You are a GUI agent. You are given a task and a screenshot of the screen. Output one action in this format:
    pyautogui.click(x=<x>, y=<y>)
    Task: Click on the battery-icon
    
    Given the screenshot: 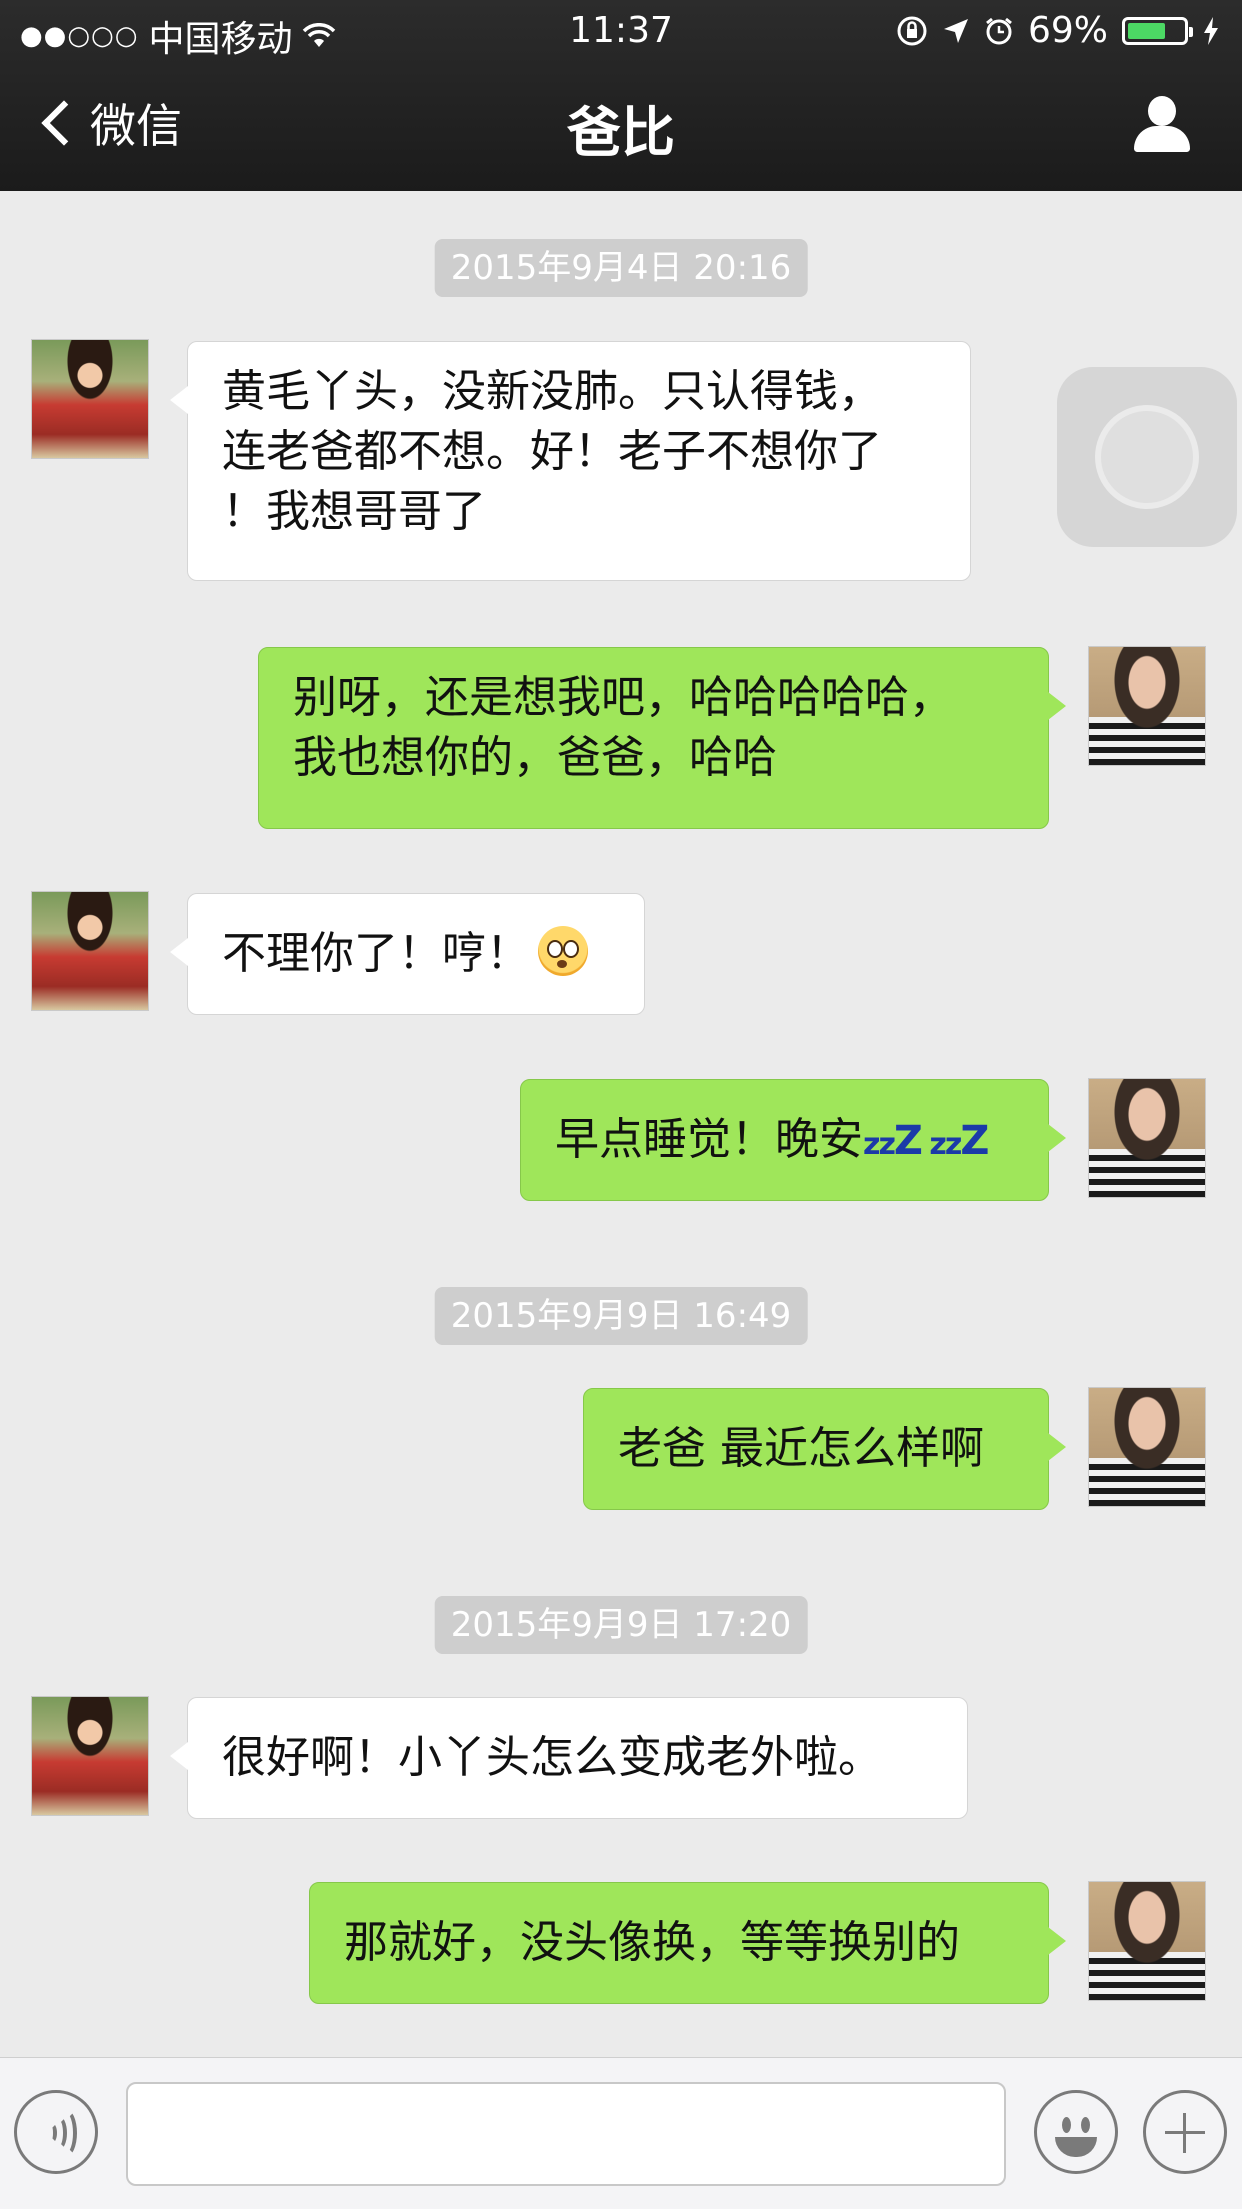 What is the action you would take?
    pyautogui.click(x=1157, y=30)
    